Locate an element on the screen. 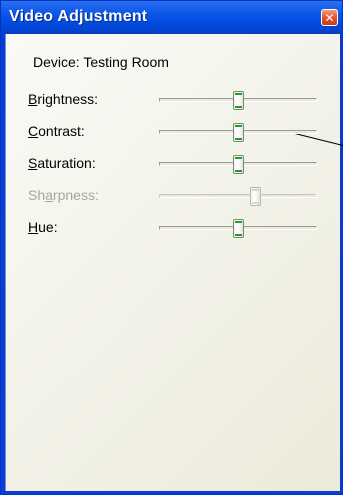 The width and height of the screenshot is (343, 495). contrast-row: Contrast: is located at coordinates (178, 133).